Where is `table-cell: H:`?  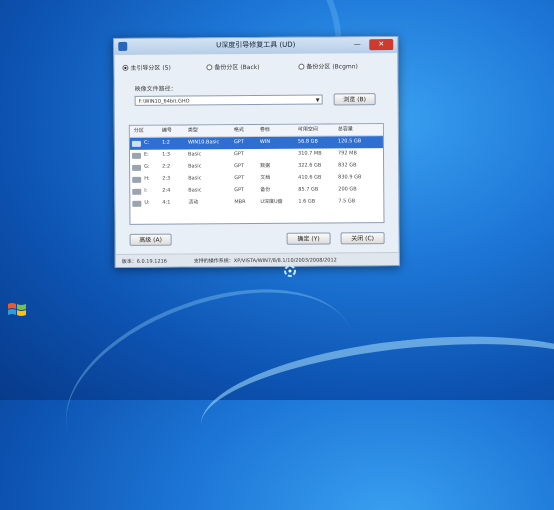 table-cell: H: is located at coordinates (147, 178).